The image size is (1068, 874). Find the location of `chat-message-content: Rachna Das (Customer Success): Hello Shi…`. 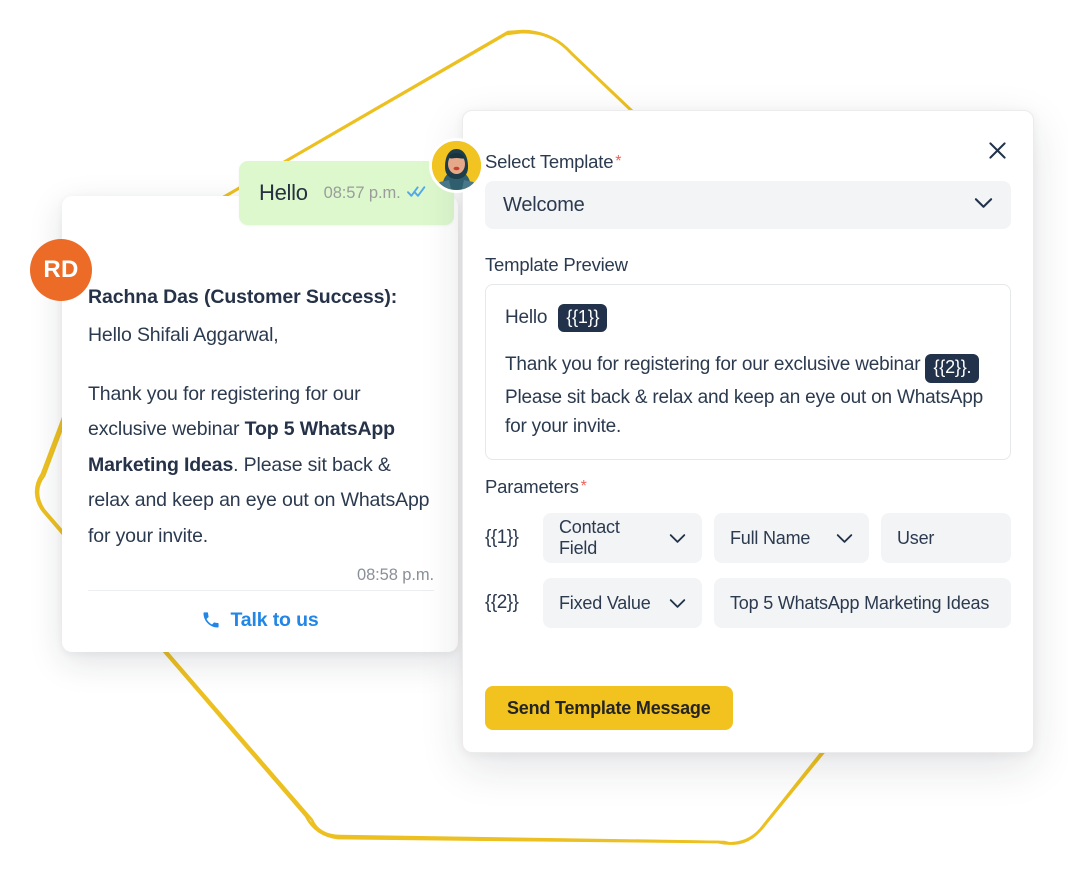

chat-message-content: Rachna Das (Customer Success): Hello Shi… is located at coordinates (261, 435).